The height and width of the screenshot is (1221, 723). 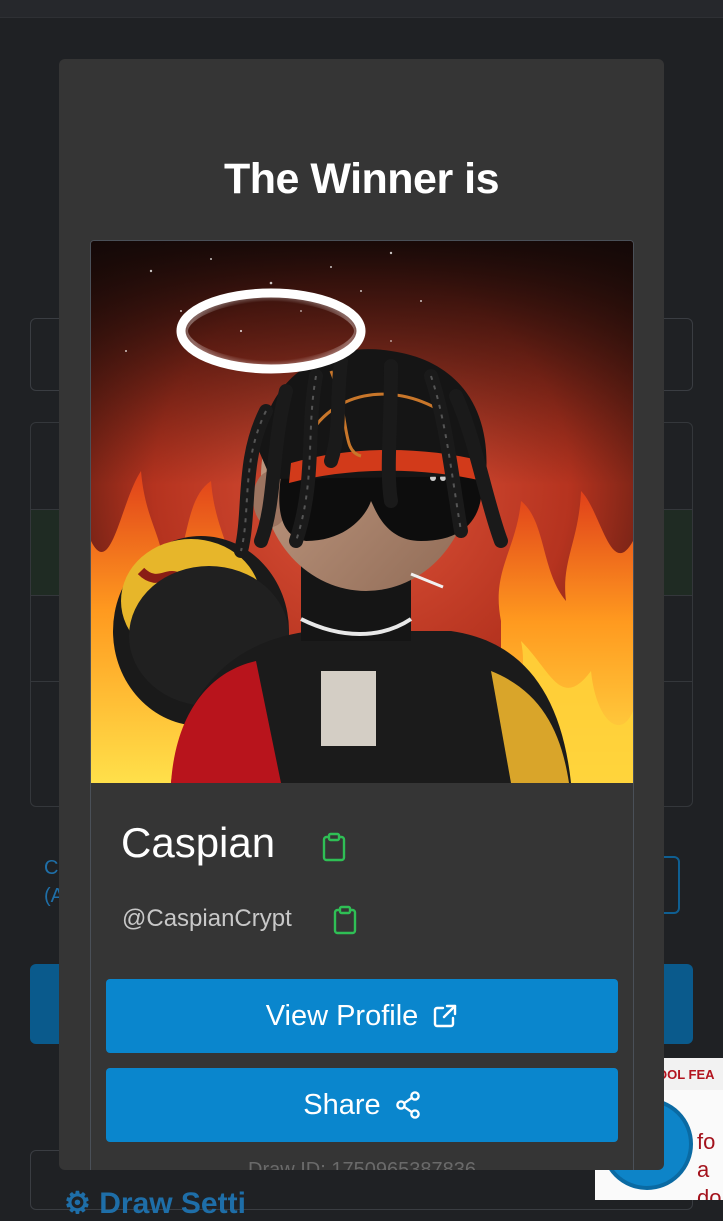 What do you see at coordinates (407, 1105) in the screenshot?
I see `share-icon` at bounding box center [407, 1105].